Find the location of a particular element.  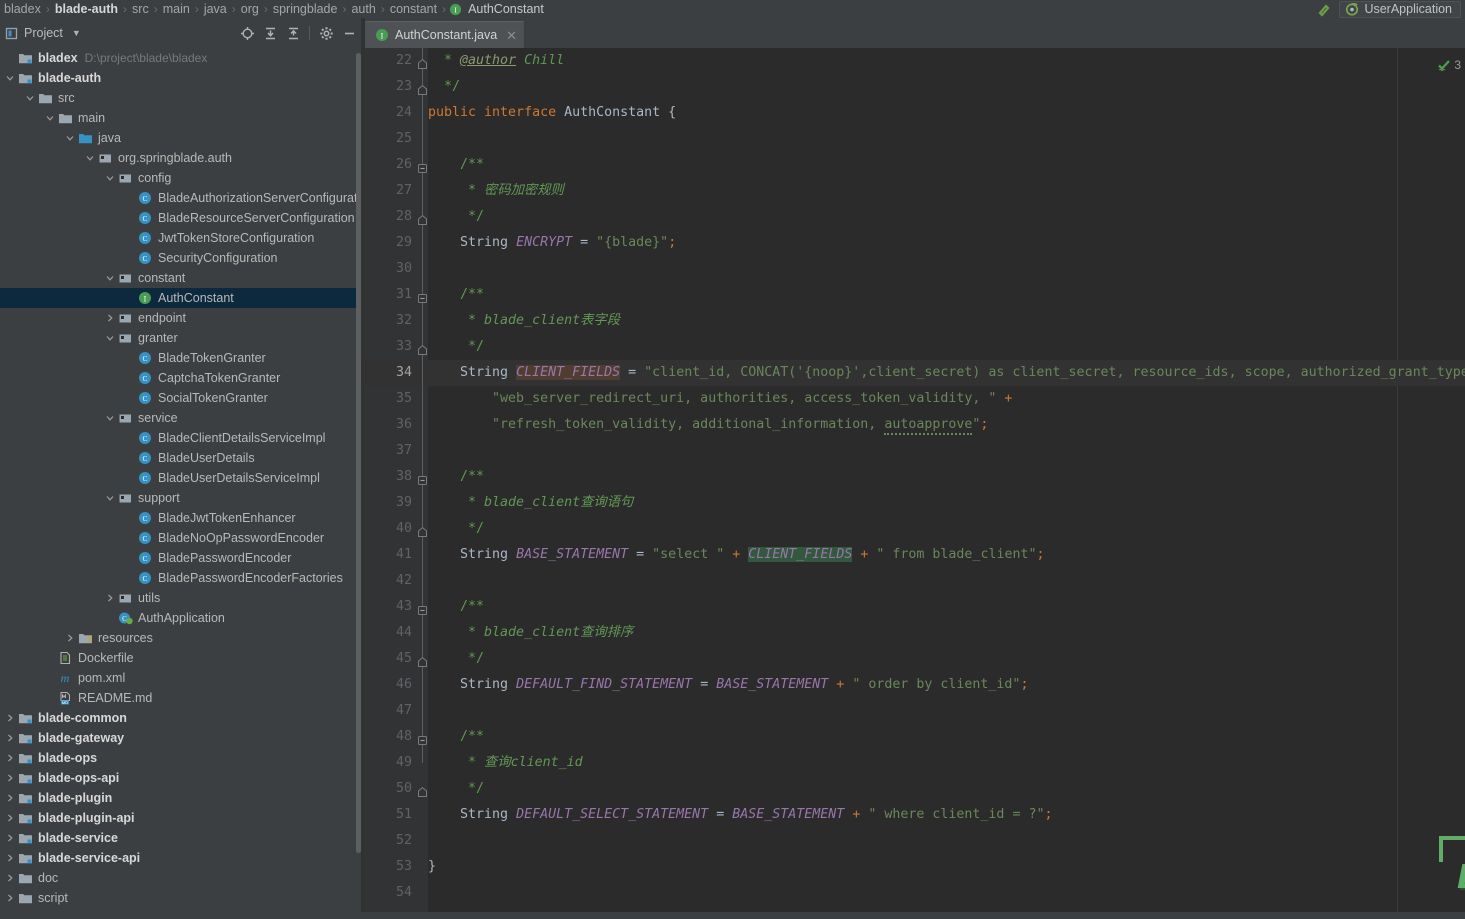

tree-item-blade-plugin: blade-plugin is located at coordinates (180, 798).